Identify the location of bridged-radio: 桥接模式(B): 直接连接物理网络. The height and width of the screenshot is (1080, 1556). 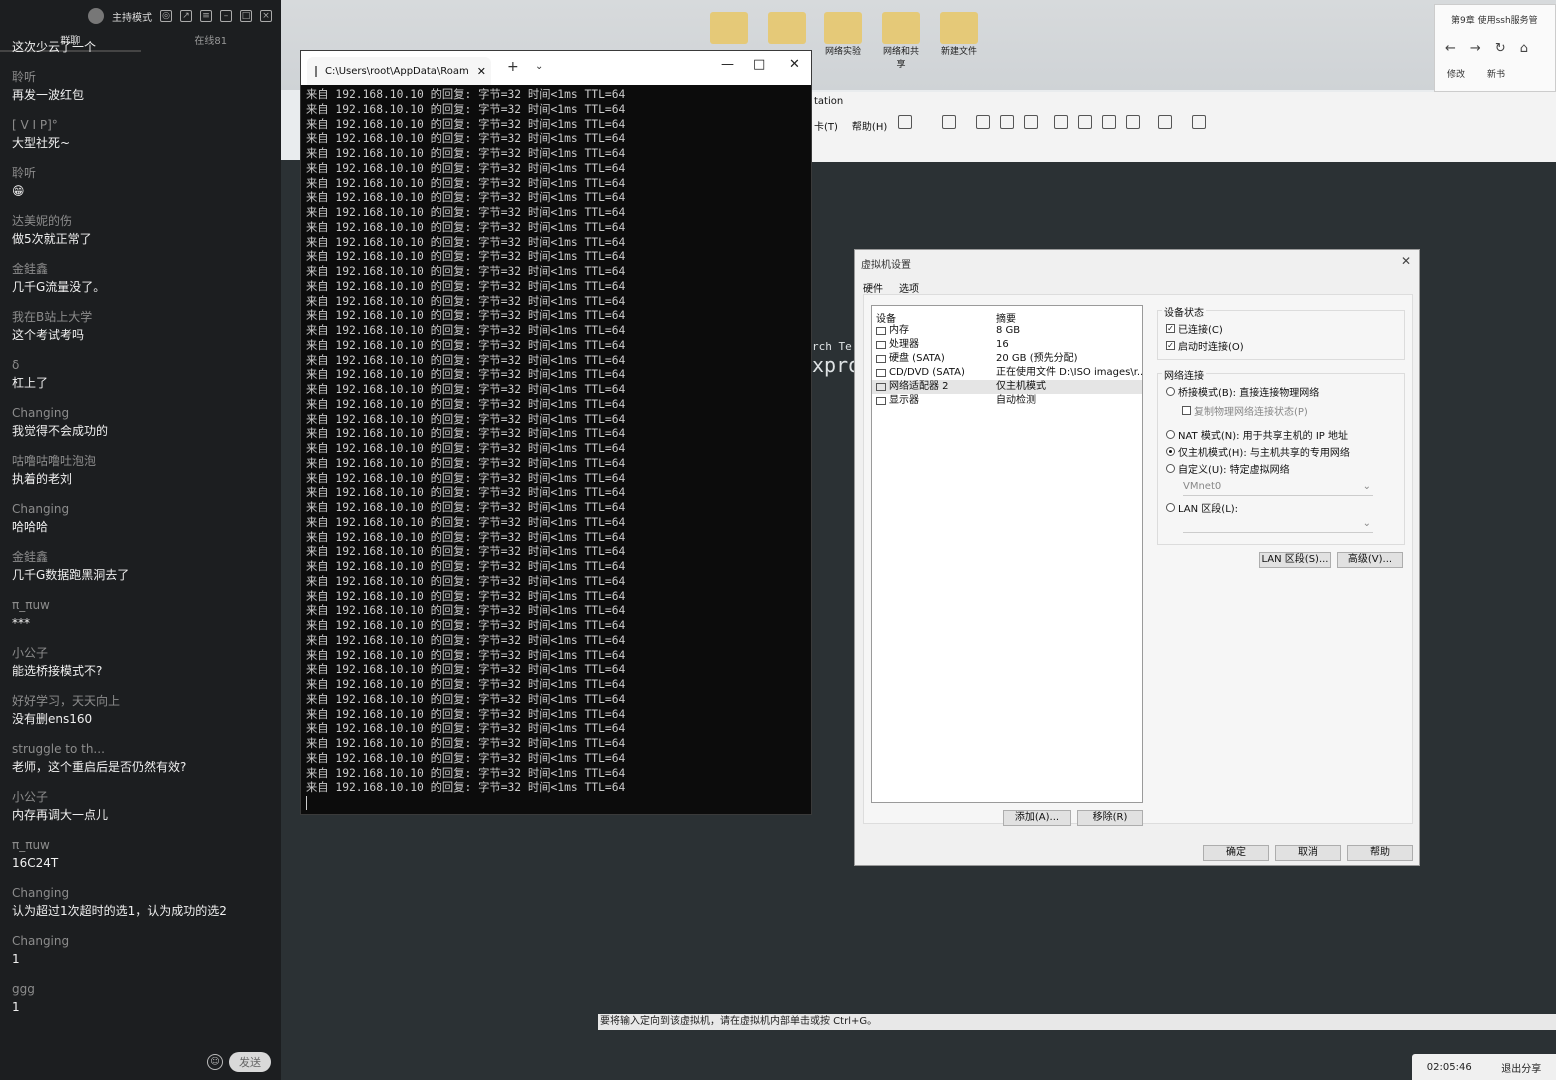
(1242, 391).